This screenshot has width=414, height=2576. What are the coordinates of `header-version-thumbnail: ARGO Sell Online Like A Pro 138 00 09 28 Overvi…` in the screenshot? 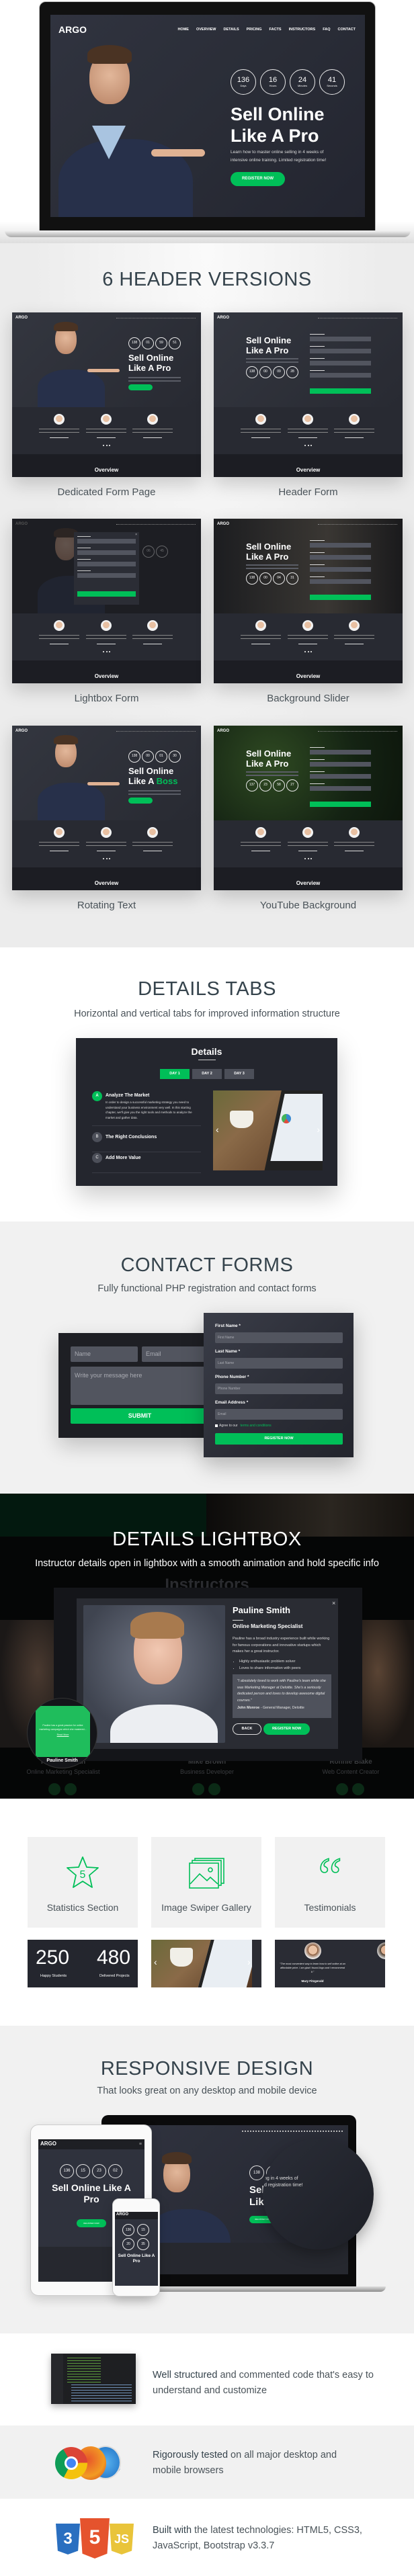 It's located at (308, 394).